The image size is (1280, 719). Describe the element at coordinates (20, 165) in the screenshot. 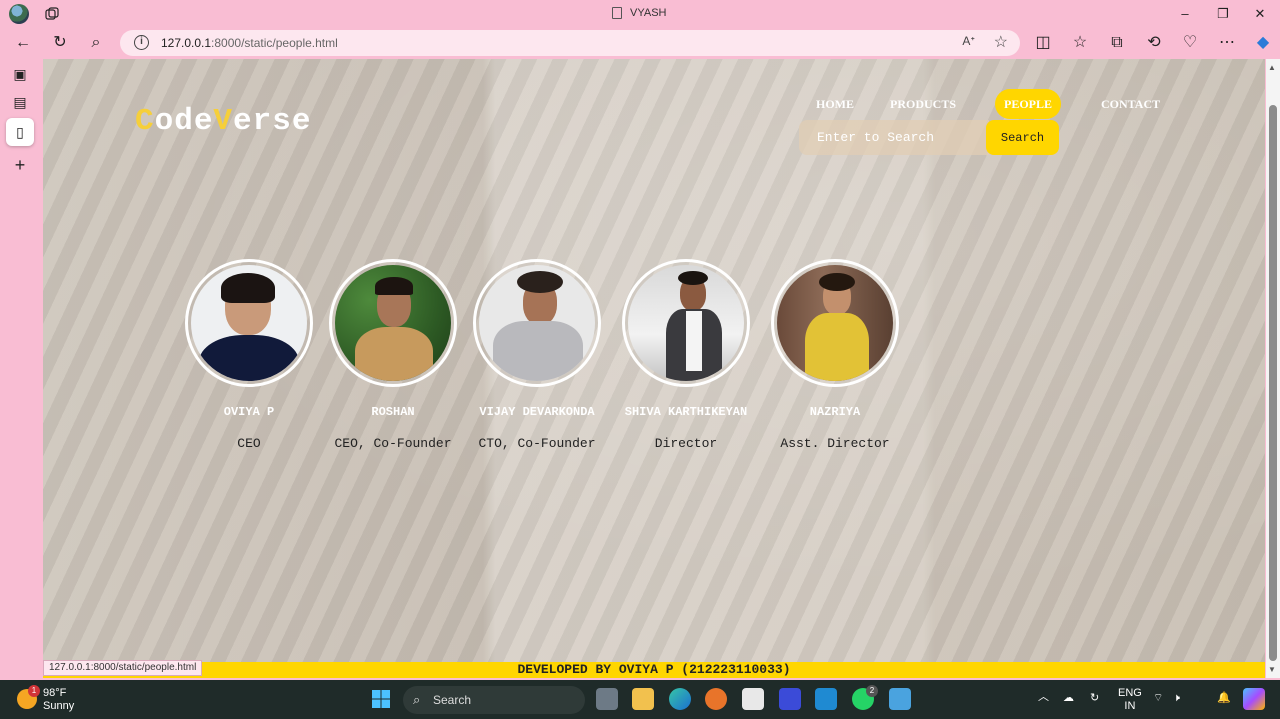

I see `new-tab-plus-icon: +` at that location.